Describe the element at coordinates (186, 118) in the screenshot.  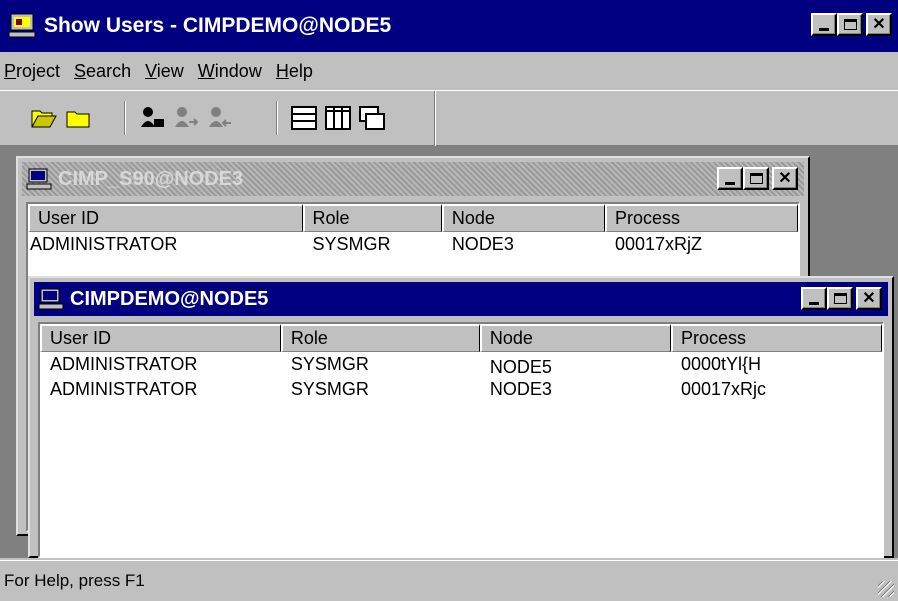
I see `user-next-icon` at that location.